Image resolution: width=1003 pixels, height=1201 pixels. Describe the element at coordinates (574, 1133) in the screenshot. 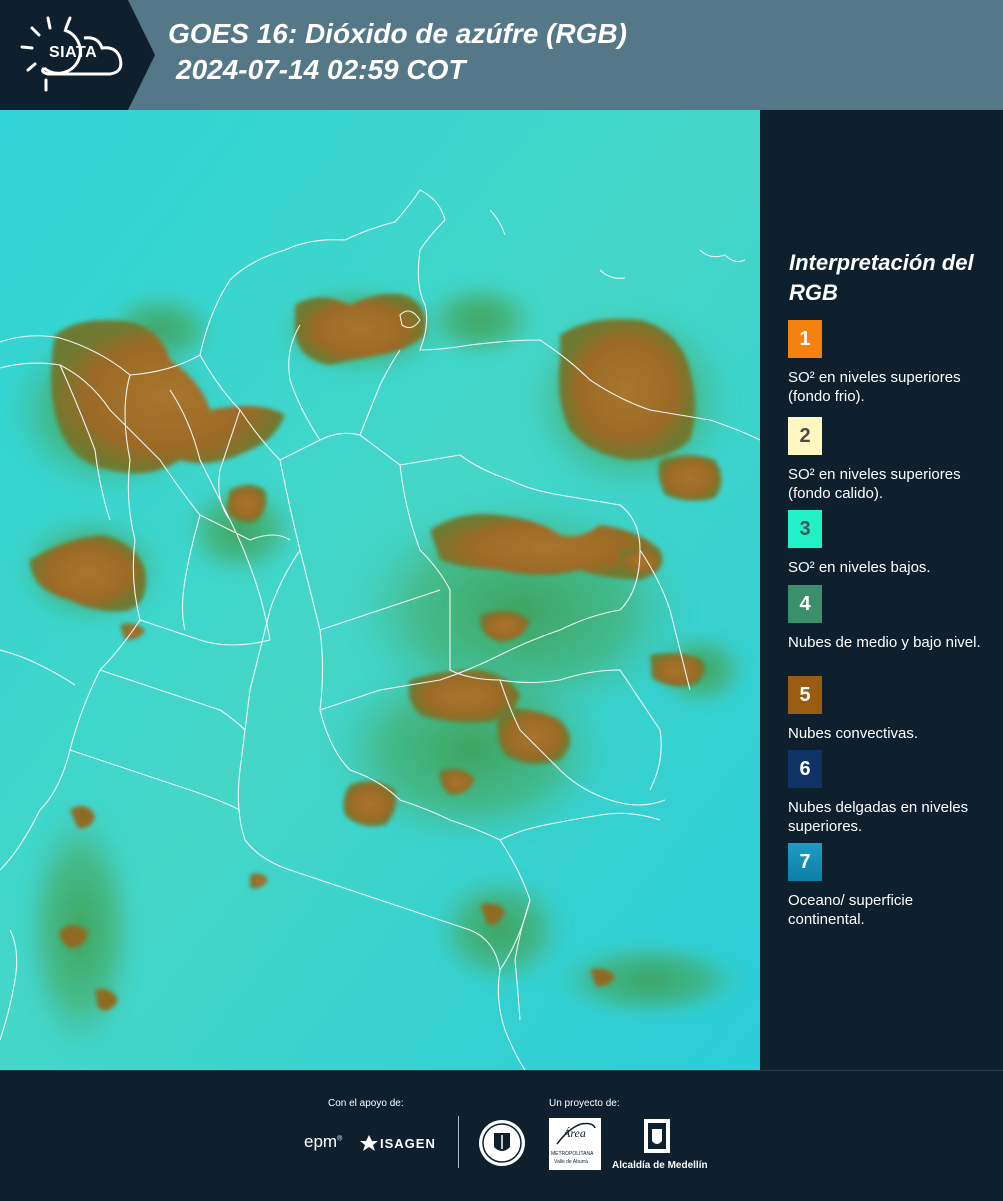

I see `area-name: Área` at that location.